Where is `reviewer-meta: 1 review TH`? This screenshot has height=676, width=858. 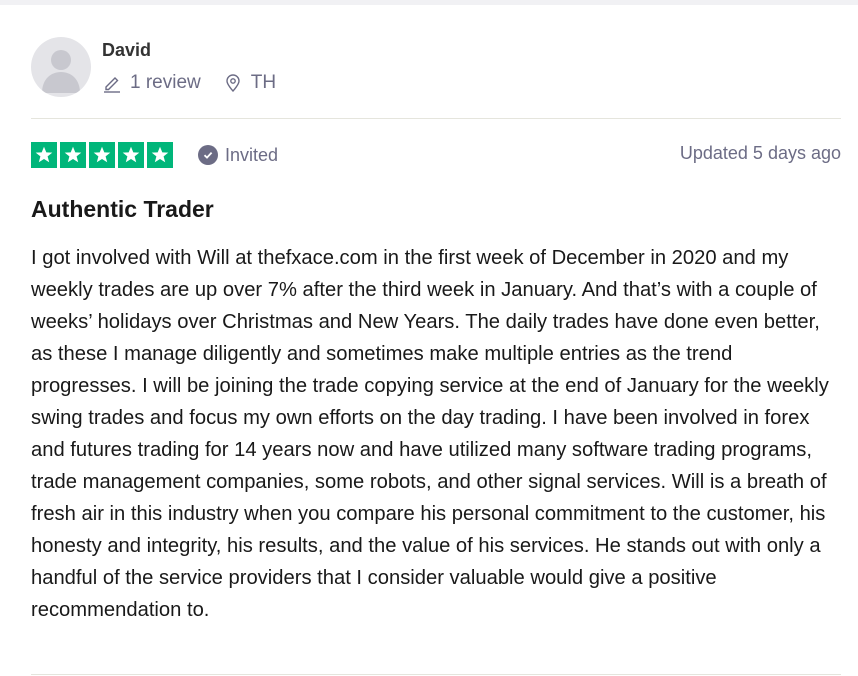 reviewer-meta: 1 review TH is located at coordinates (189, 83).